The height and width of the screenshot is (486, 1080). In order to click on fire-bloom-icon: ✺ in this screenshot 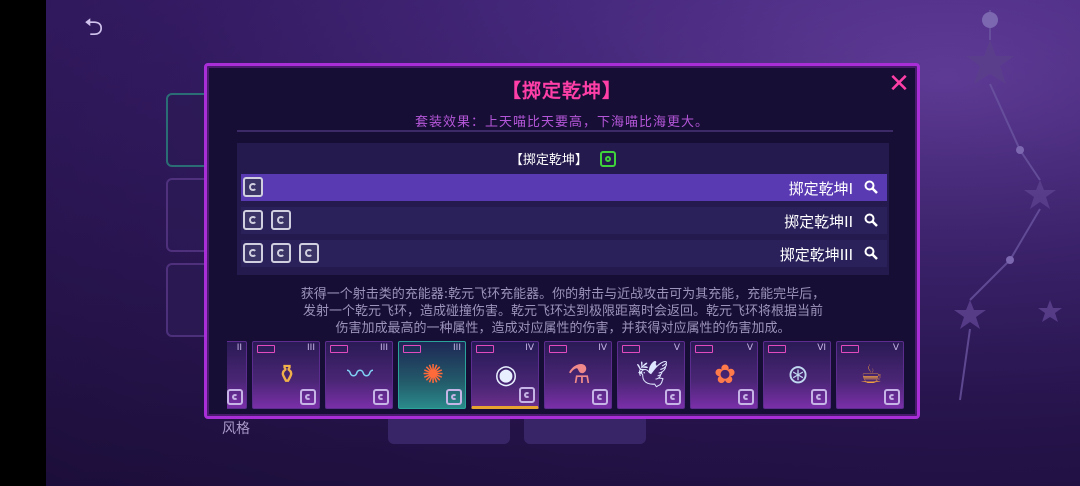, I will do `click(433, 375)`.